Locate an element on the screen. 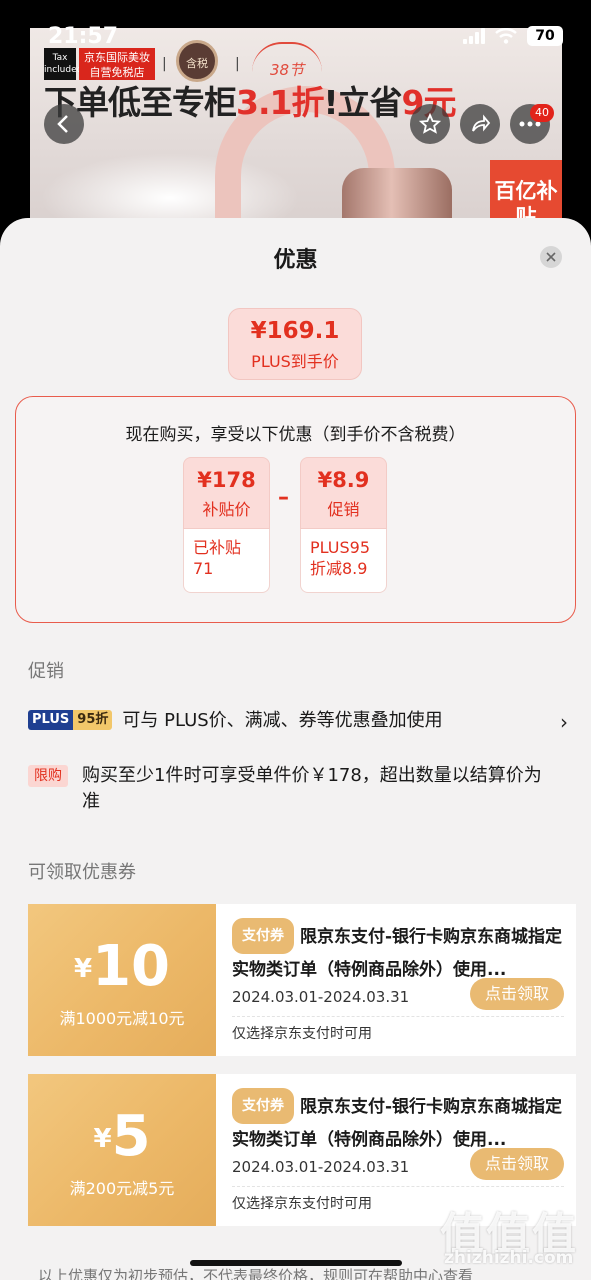 This screenshot has width=591, height=1280. subsidy-price-card: ¥178 补贴价 已补贴71 is located at coordinates (226, 525).